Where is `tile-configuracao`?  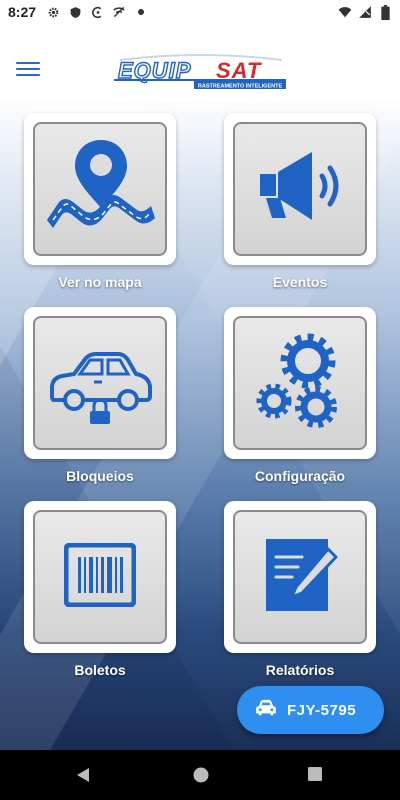 tile-configuracao is located at coordinates (300, 383).